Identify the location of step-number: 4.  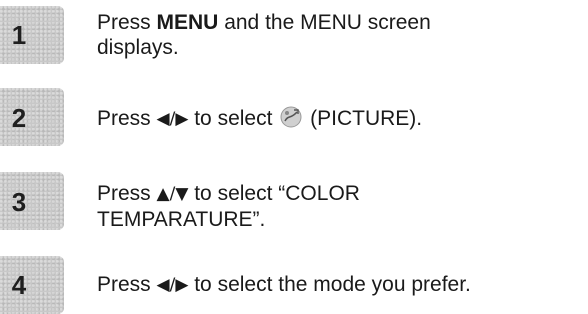
(19, 285).